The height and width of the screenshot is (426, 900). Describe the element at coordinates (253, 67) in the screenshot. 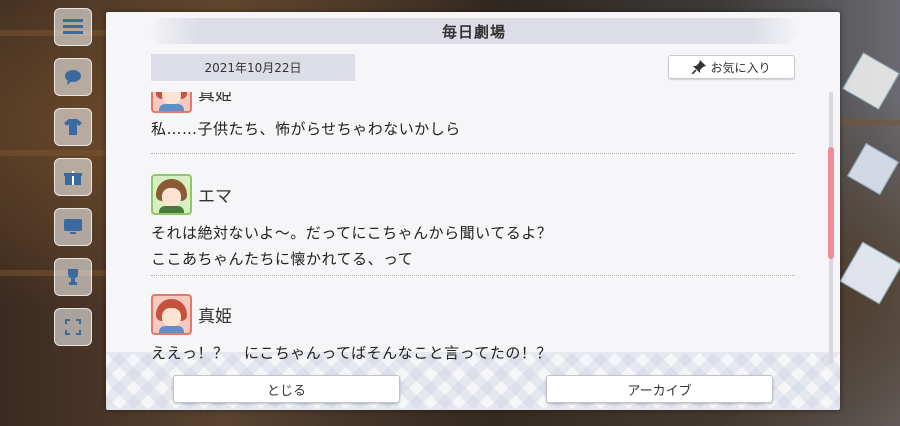

I see `date-label: 2021年10月22日` at that location.